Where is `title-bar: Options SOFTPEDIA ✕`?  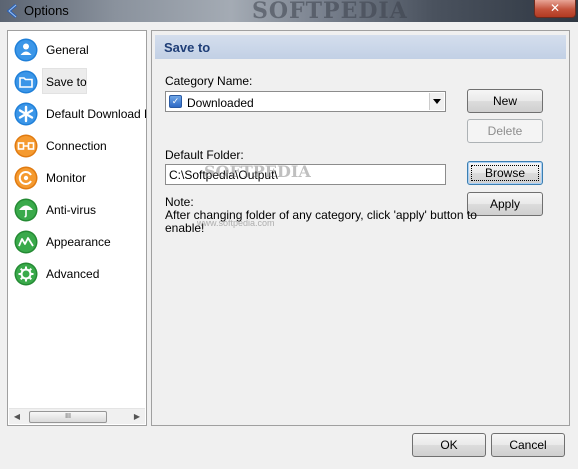
title-bar: Options SOFTPEDIA ✕ is located at coordinates (289, 12).